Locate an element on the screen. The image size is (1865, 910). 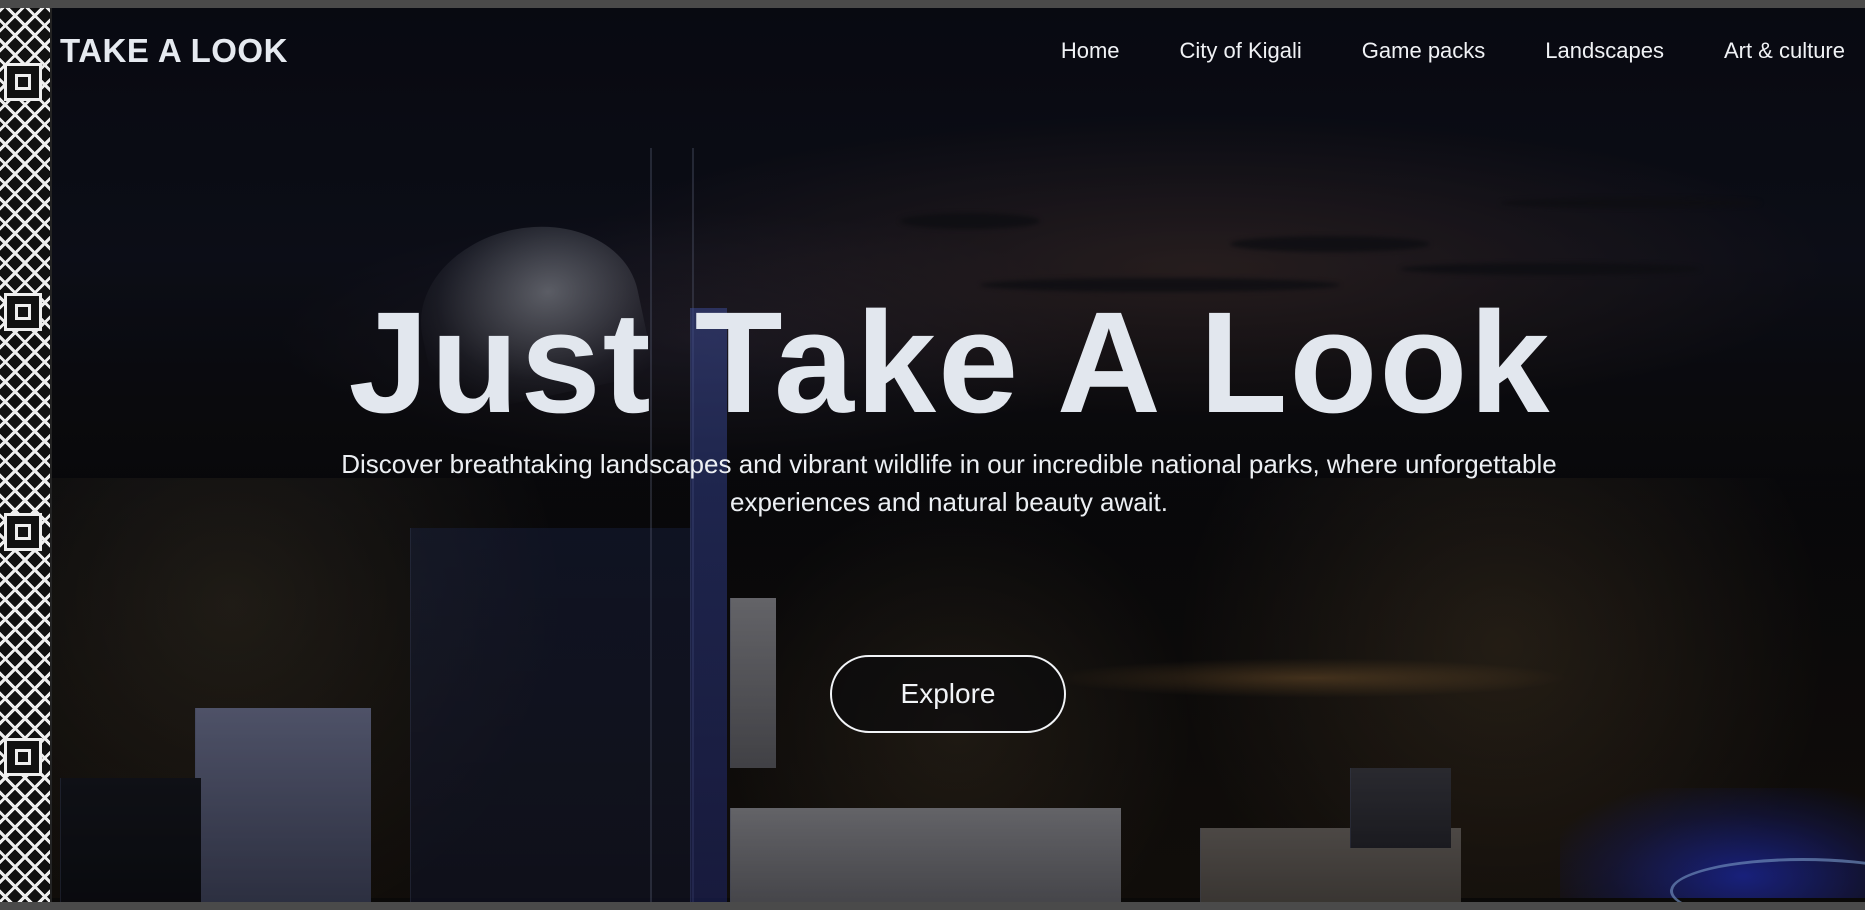
site-logo: TAKE A LOOK is located at coordinates (174, 51).